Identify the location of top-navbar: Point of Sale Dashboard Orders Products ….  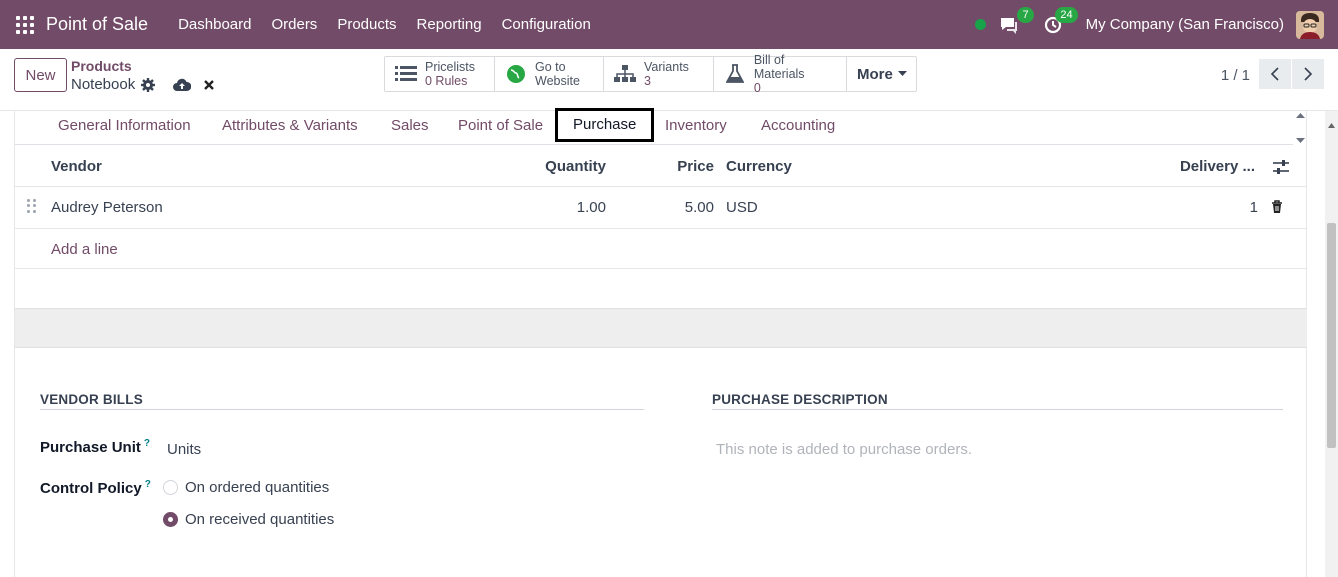
(669, 24).